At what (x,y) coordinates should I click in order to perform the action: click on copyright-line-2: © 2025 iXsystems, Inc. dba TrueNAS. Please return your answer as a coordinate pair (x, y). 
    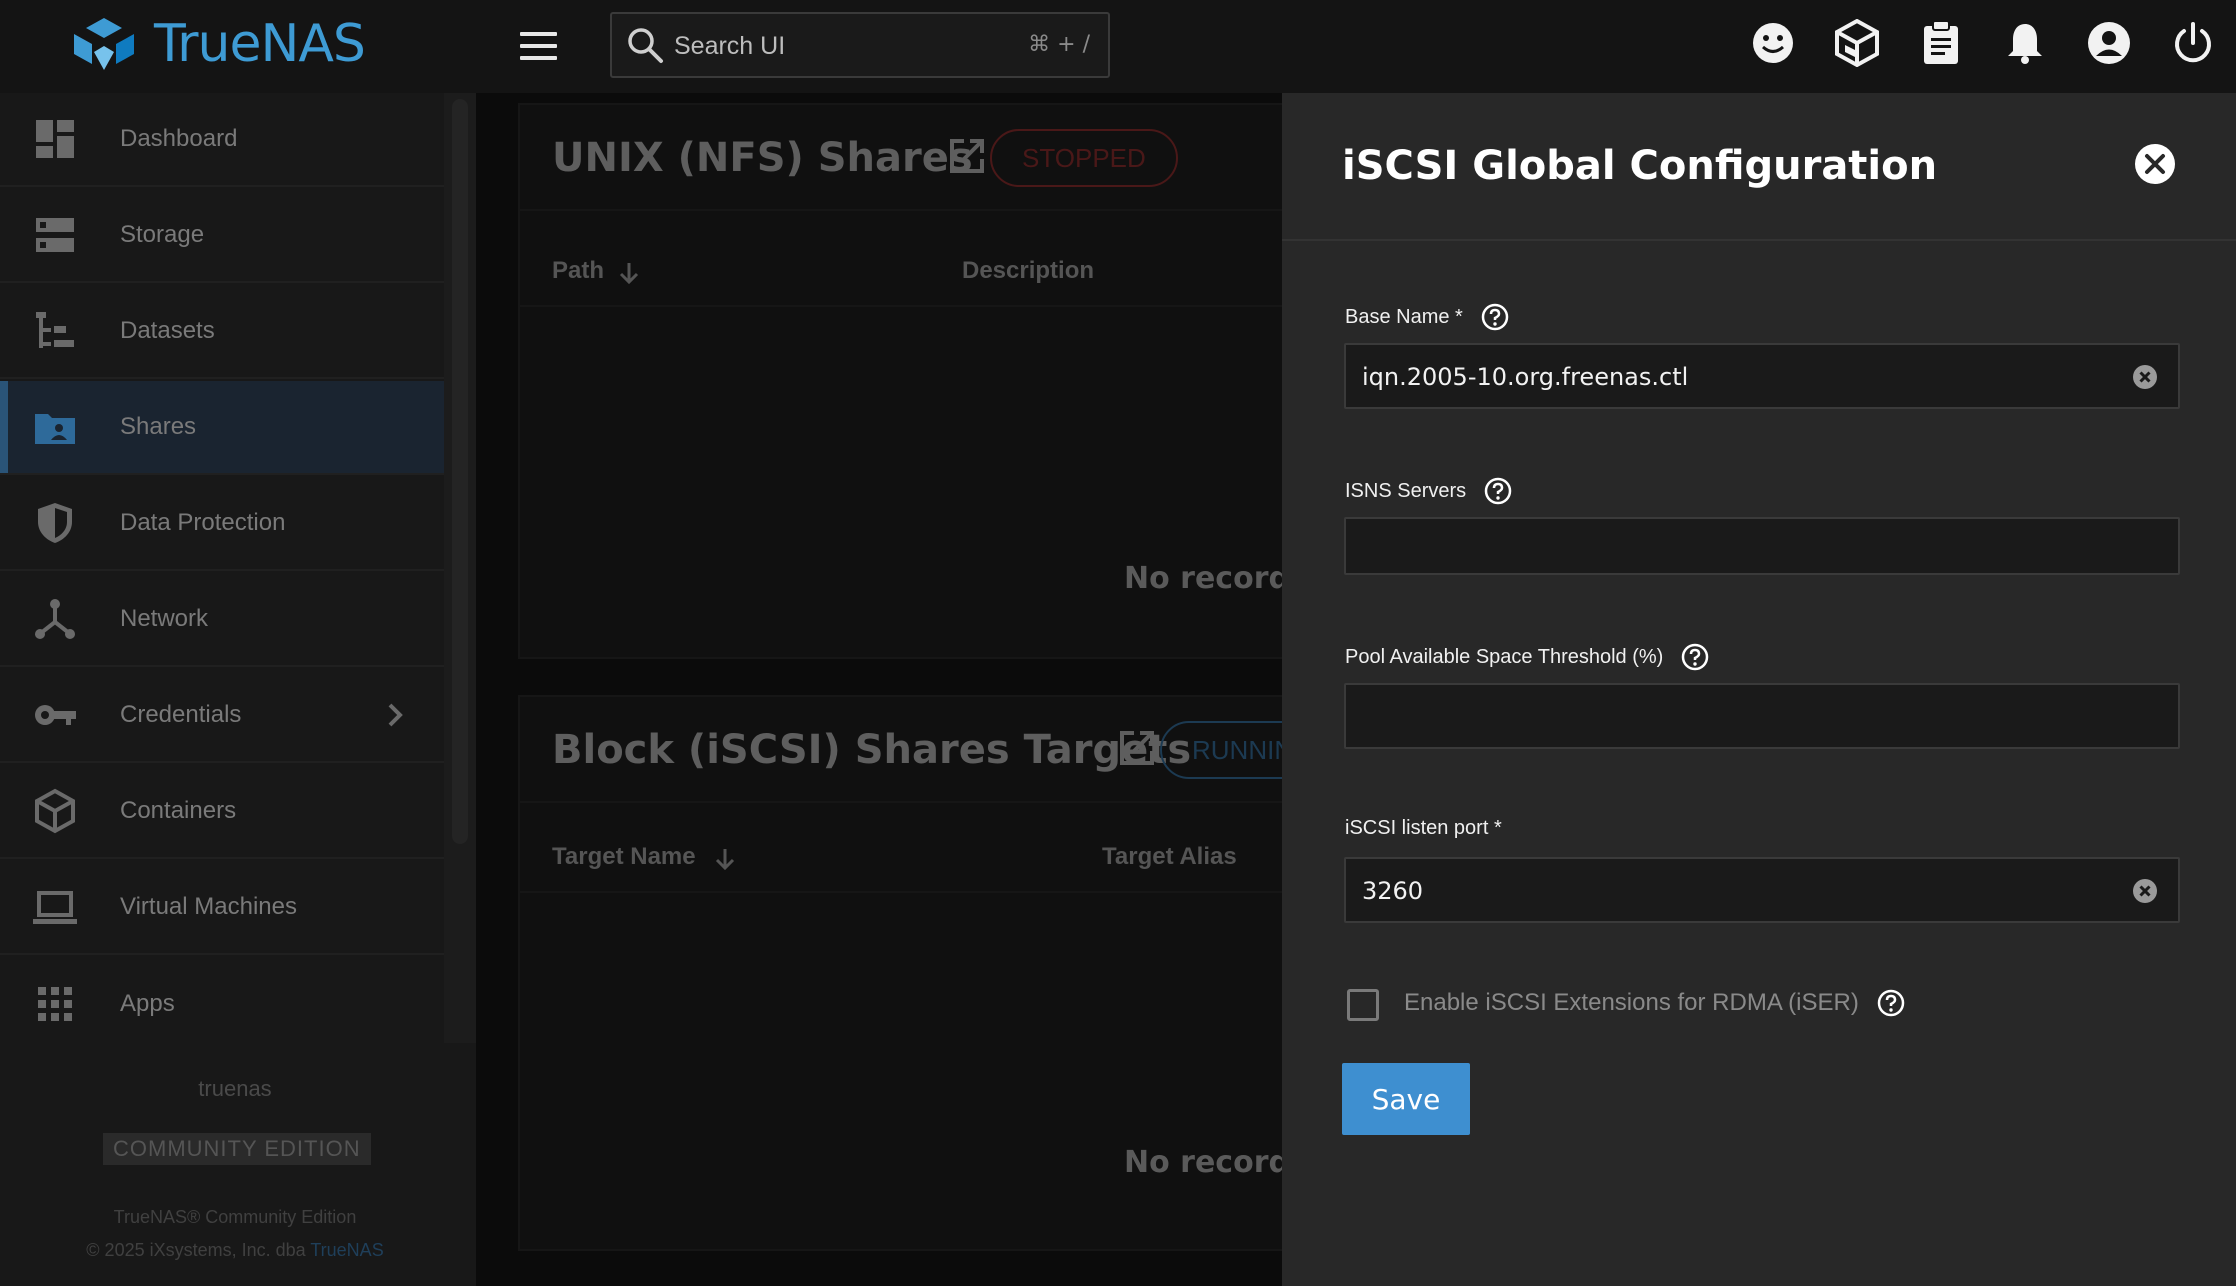
    Looking at the image, I should click on (235, 1250).